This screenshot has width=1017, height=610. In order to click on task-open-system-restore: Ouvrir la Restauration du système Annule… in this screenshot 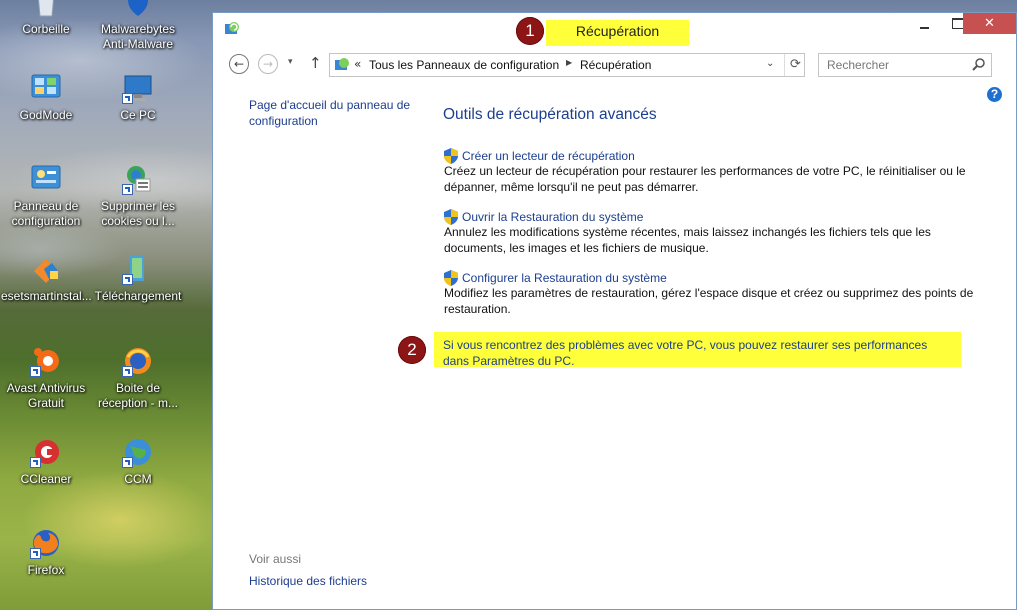, I will do `click(714, 232)`.